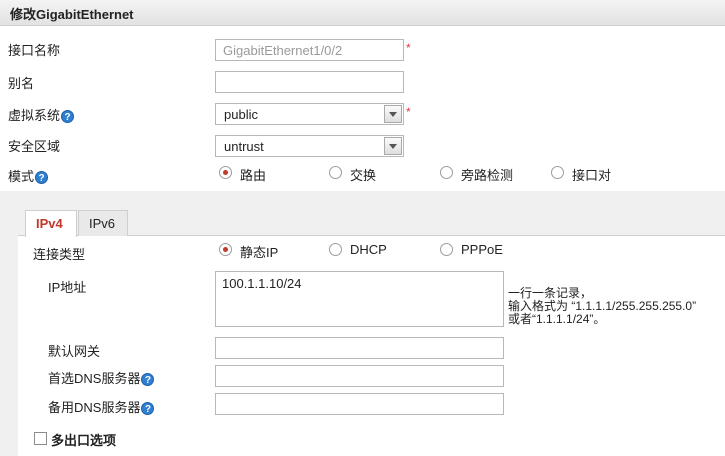 This screenshot has width=725, height=456. I want to click on dialog-title: 修改GigabitEthernet, so click(72, 14).